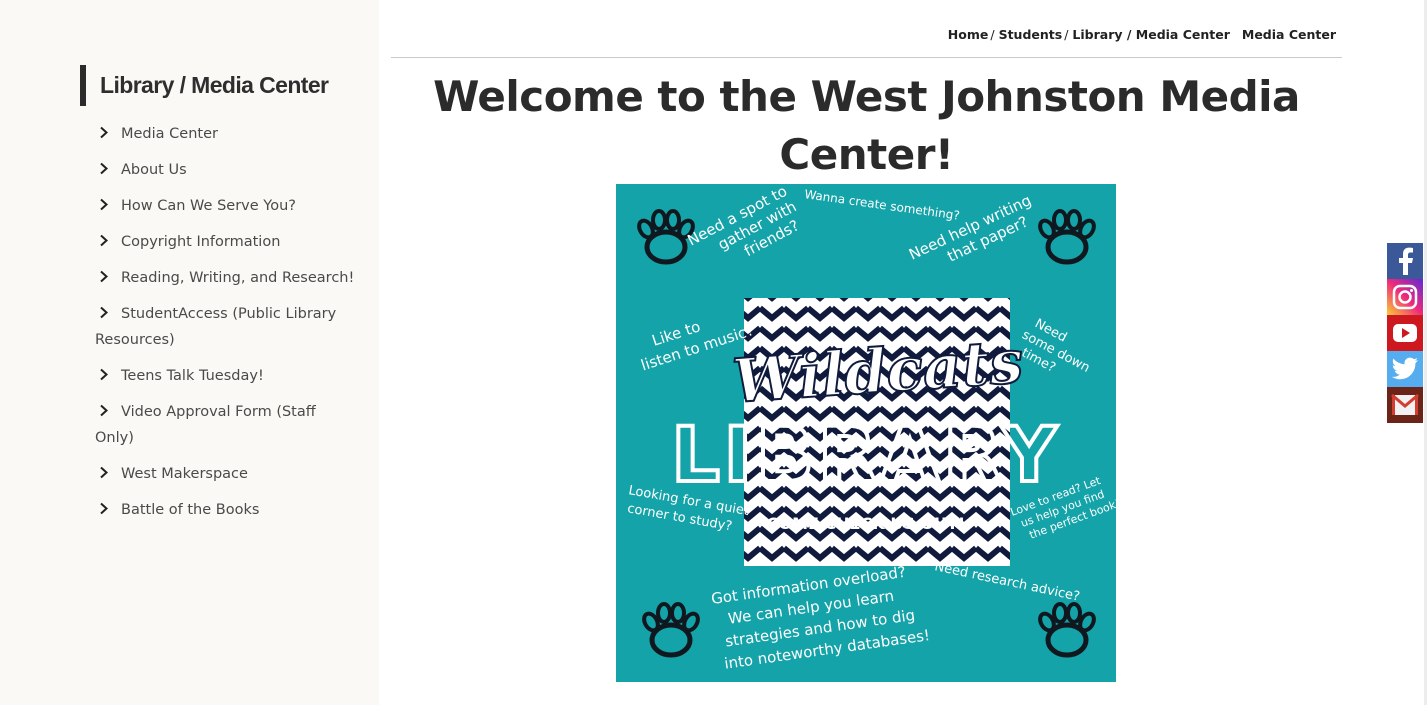 The image size is (1427, 705). I want to click on sidebar-title: Library / Media Center, so click(204, 85).